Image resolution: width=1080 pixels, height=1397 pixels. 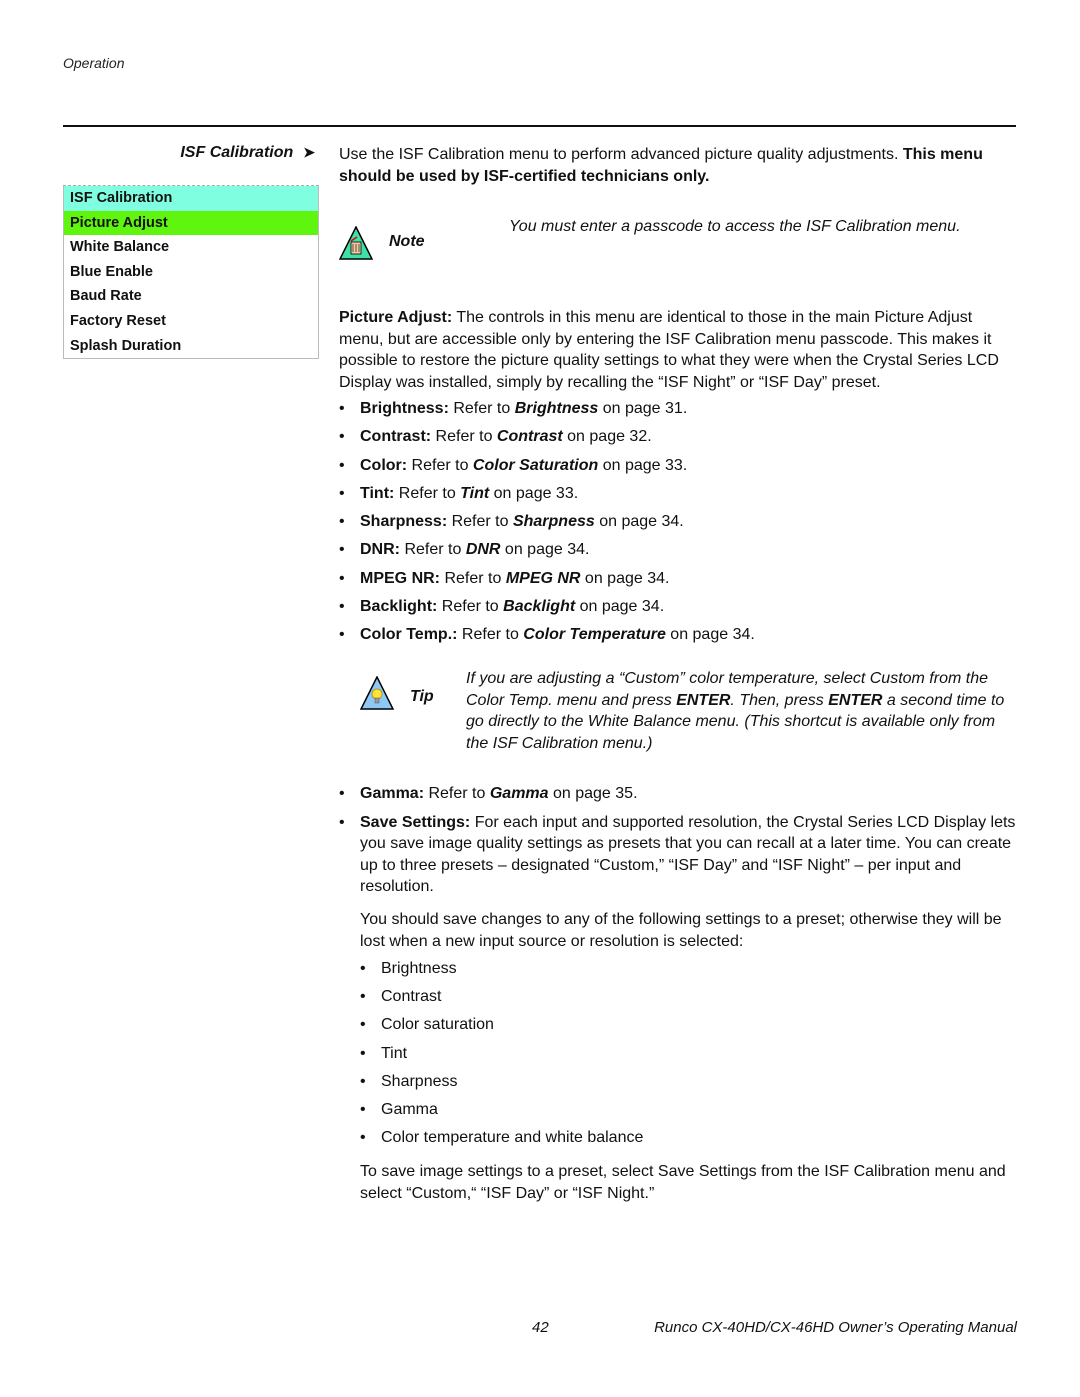 What do you see at coordinates (679, 553) in the screenshot?
I see `list-item: DNR: Refer to DNR on page 34.` at bounding box center [679, 553].